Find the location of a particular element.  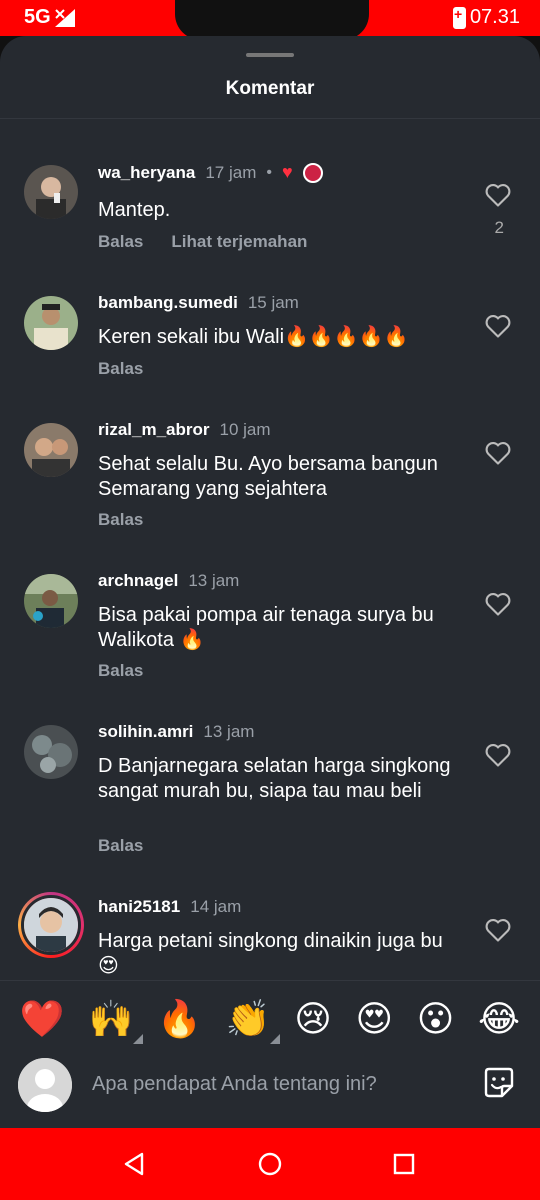

translate-button: Lihat terjemahan is located at coordinates (239, 242).